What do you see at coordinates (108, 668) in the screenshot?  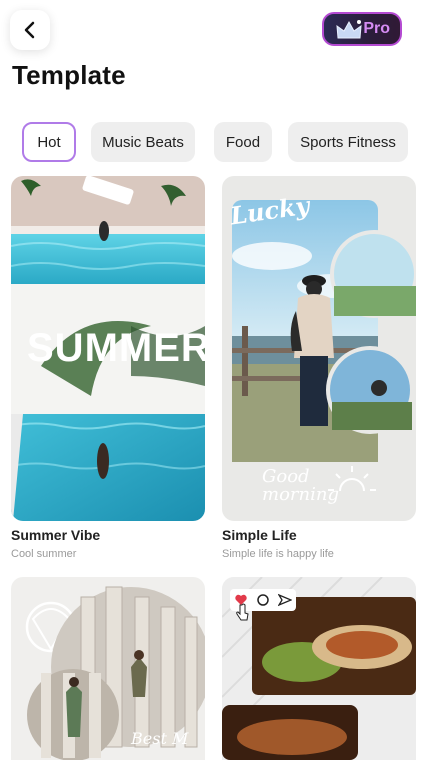 I see `template-card-travel: Best M` at bounding box center [108, 668].